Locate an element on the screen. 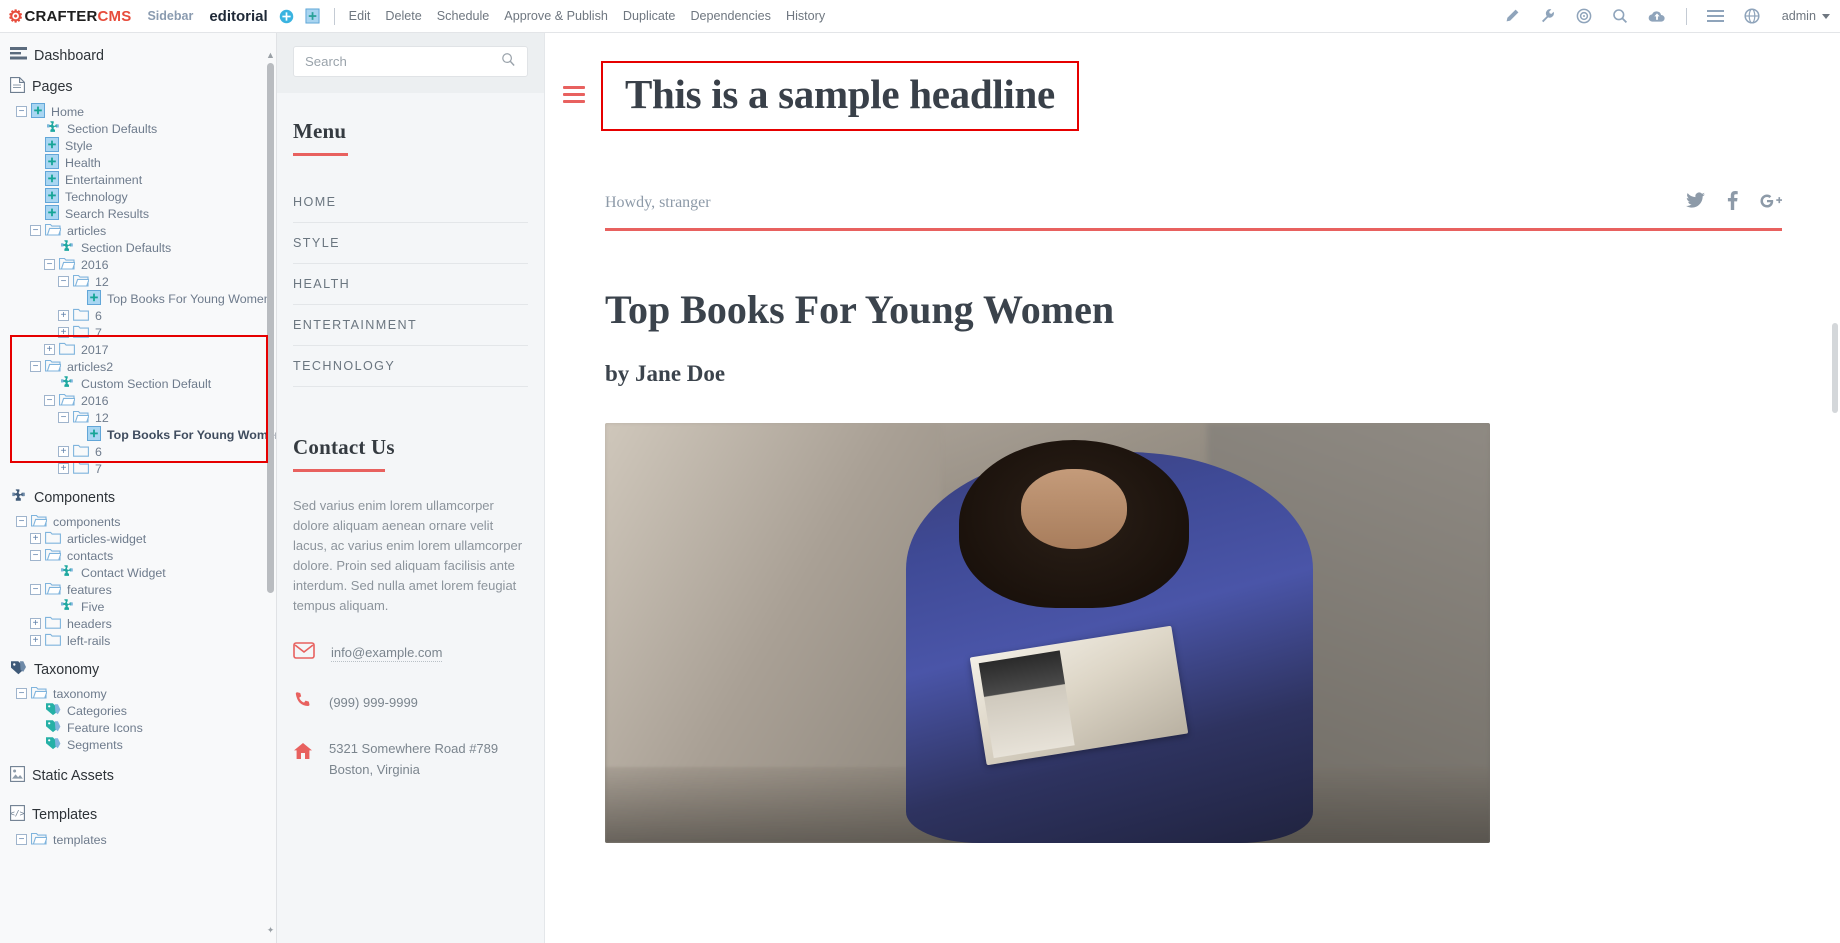 Image resolution: width=1840 pixels, height=943 pixels. tree-item: Style is located at coordinates (138, 145).